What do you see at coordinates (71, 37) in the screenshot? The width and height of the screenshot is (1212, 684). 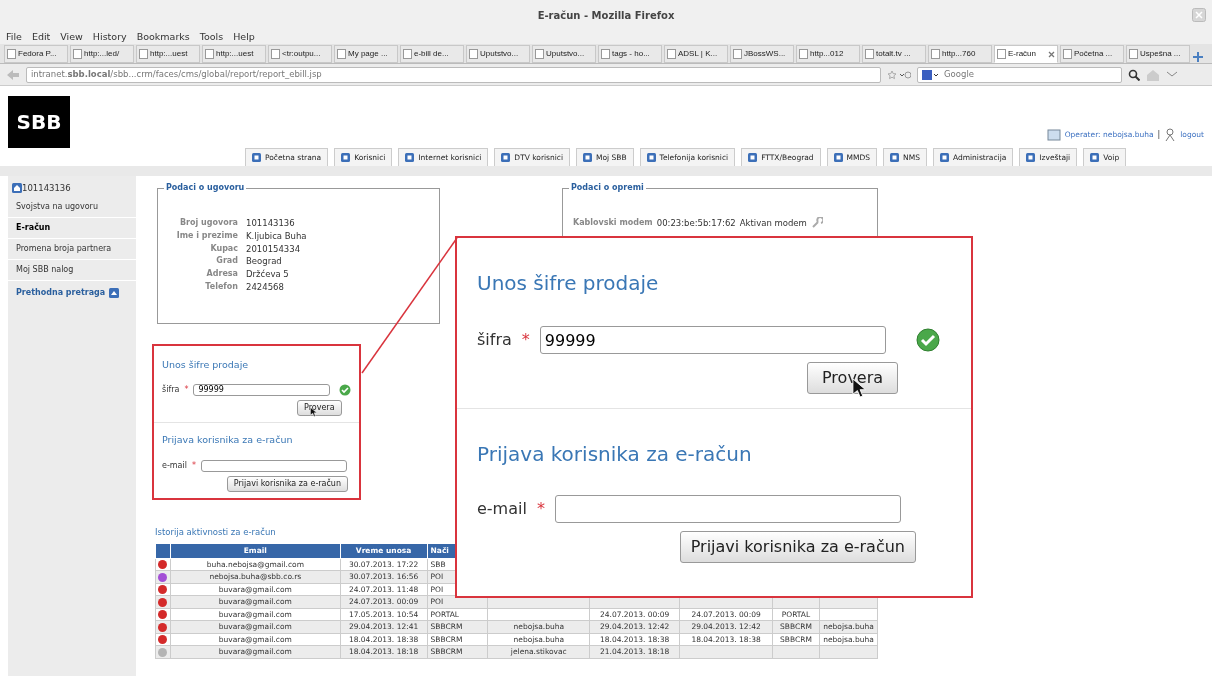 I see `menu-item: View` at bounding box center [71, 37].